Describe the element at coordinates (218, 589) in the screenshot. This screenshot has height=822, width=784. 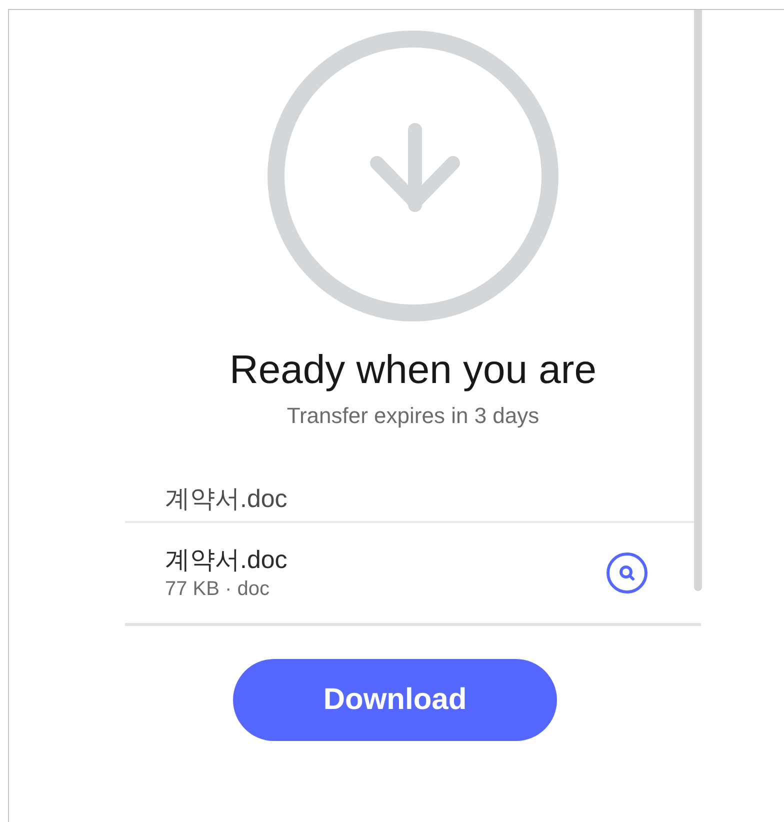
I see `file-details: 77 KB · doc` at that location.